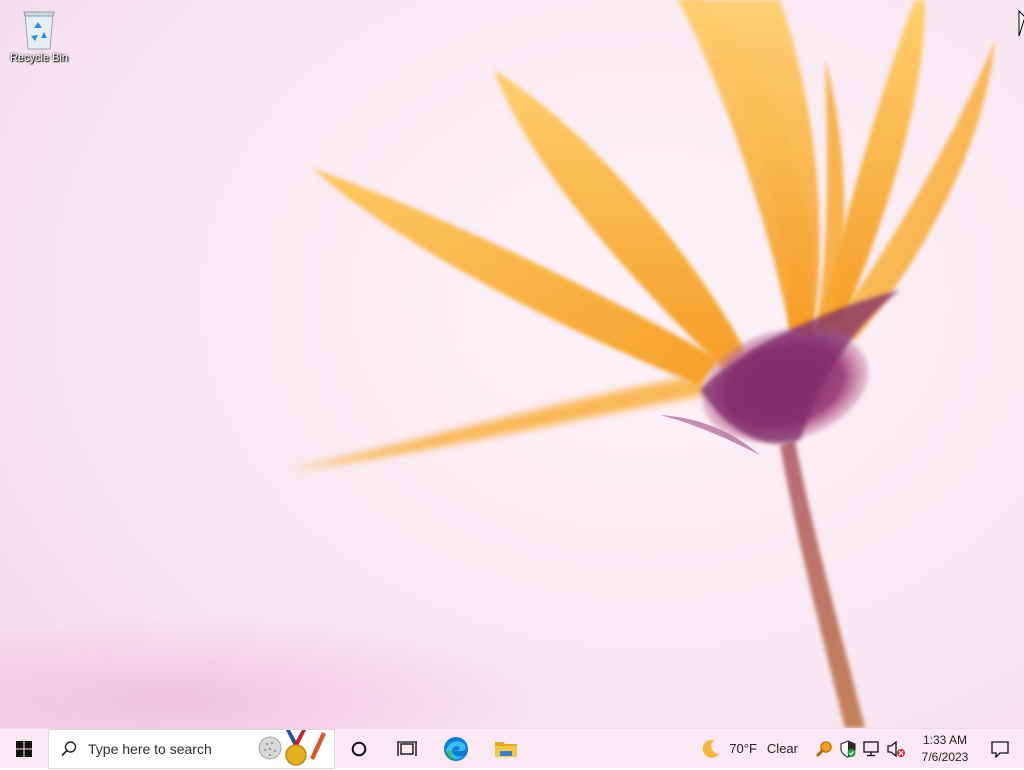 The height and width of the screenshot is (770, 1024). I want to click on edge-icon, so click(456, 748).